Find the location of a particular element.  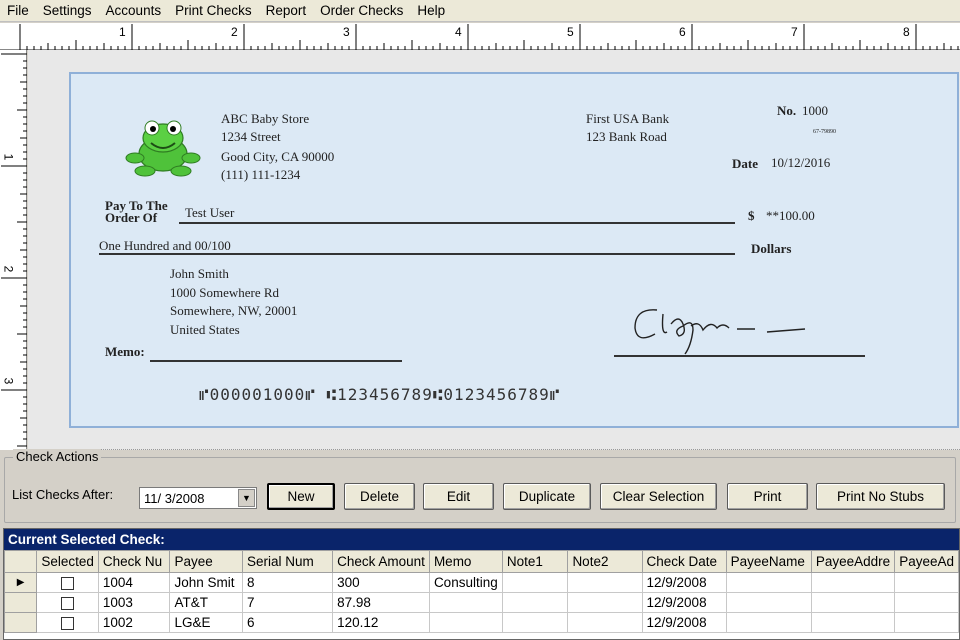

payee-line is located at coordinates (457, 223).